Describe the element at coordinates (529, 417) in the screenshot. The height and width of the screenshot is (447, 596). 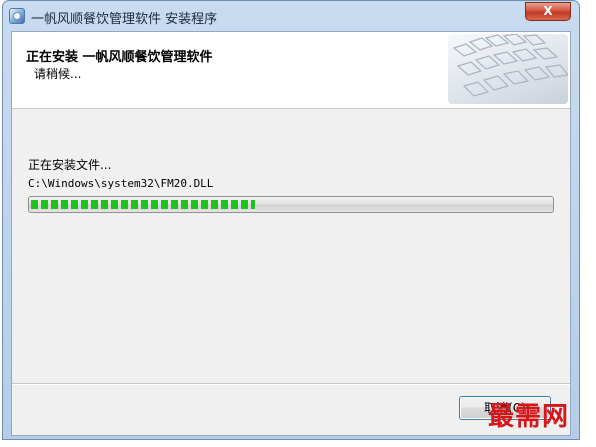
I see `watermark-logo: 最需网` at that location.